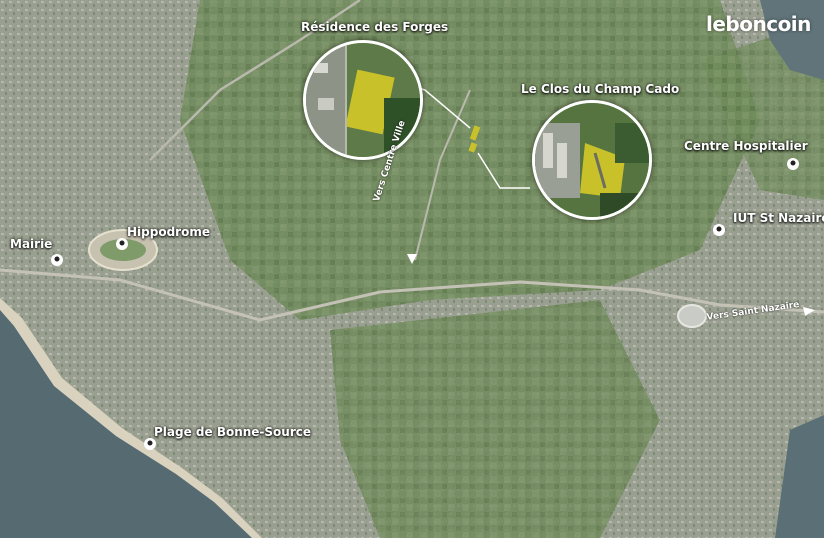  I want to click on arrow-down-icon, so click(412, 259).